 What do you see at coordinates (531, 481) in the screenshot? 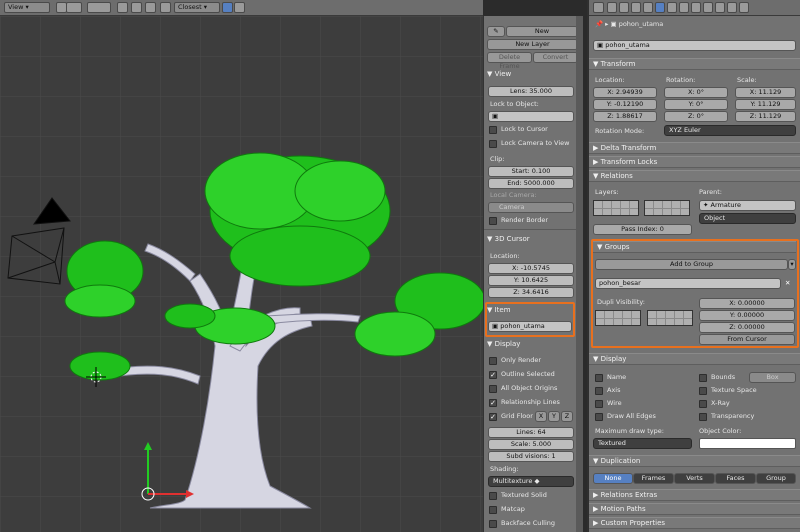
I see `shading-dropdown: Multitexture ◆` at bounding box center [531, 481].